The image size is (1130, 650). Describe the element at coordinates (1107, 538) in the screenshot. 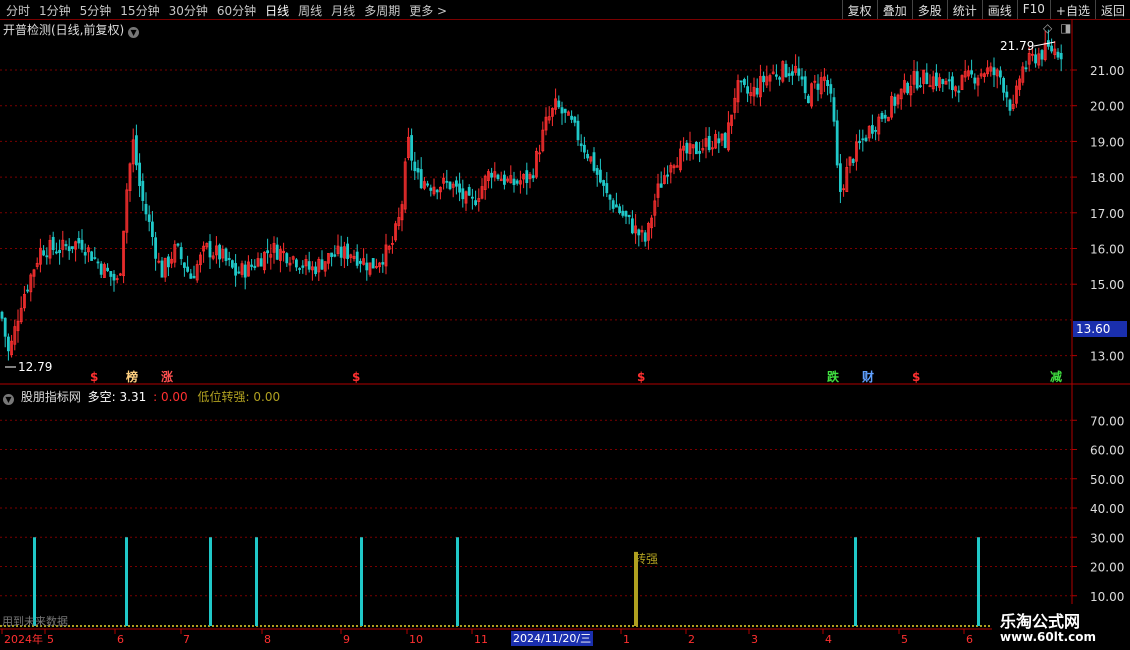

I see `indicator-y-tick-label: 30.00` at that location.